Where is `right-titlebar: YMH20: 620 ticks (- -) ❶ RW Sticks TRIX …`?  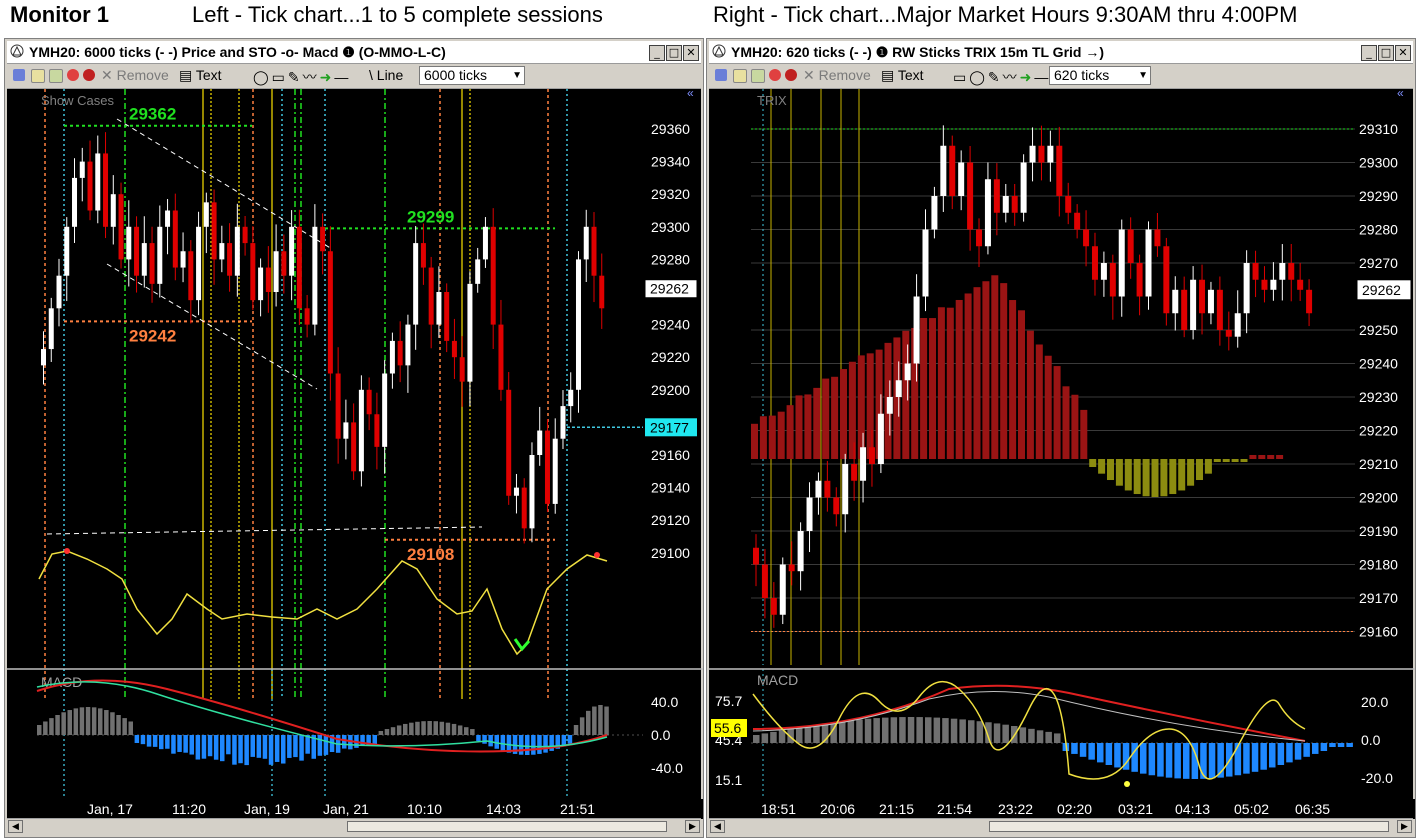
right-titlebar: YMH20: 620 ticks (- -) ❶ RW Sticks TRIX … is located at coordinates (1061, 52).